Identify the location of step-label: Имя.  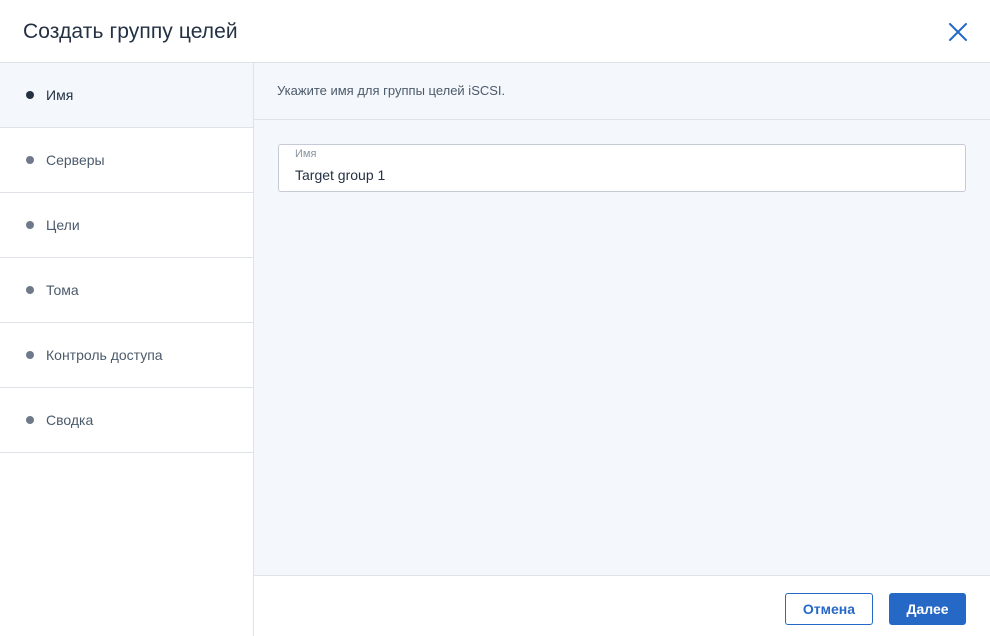
(60, 95).